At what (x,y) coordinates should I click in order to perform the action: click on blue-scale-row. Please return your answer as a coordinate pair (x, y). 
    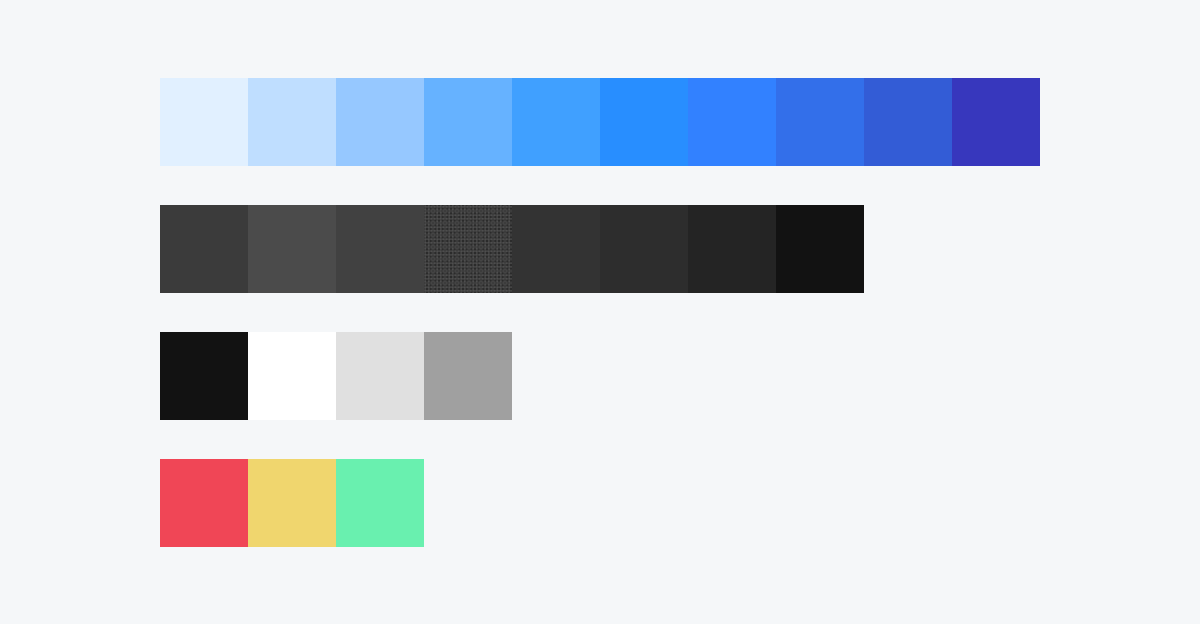
    Looking at the image, I should click on (600, 122).